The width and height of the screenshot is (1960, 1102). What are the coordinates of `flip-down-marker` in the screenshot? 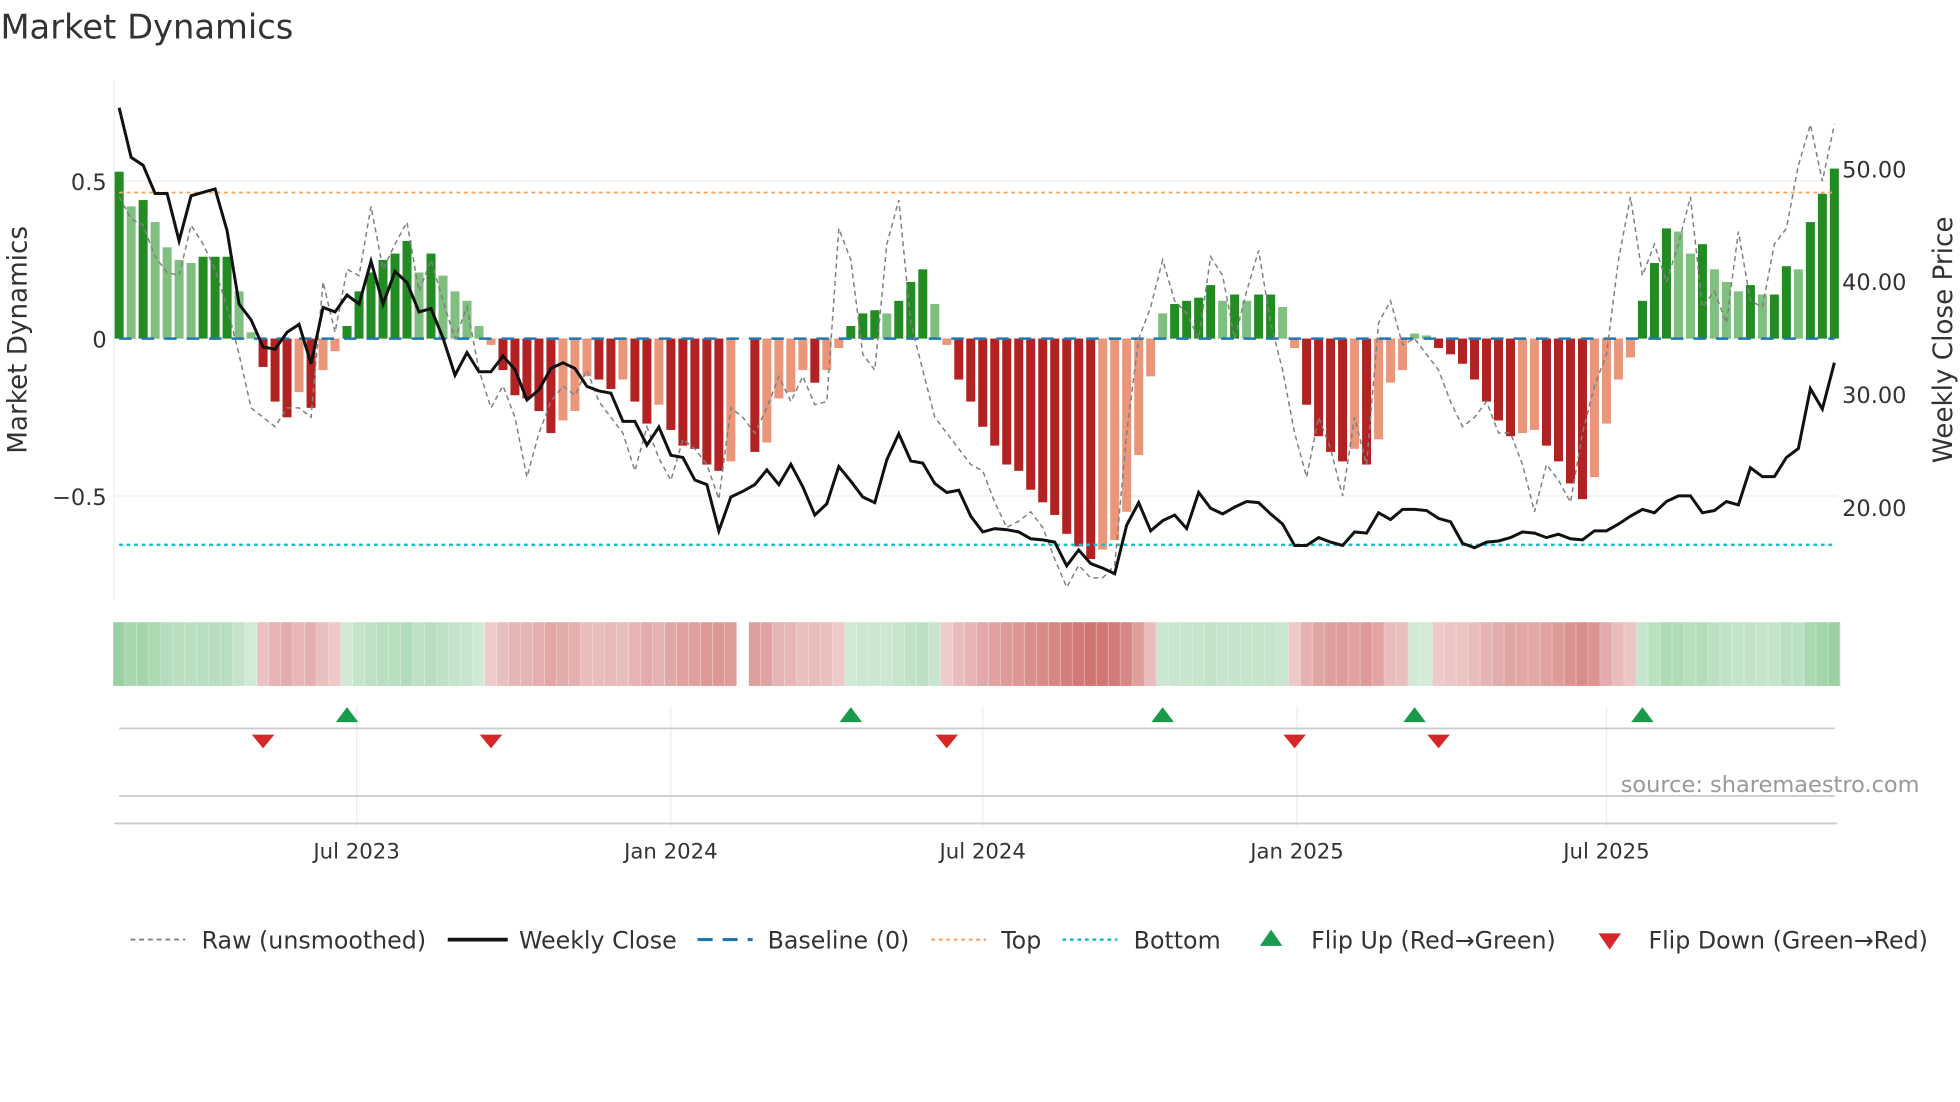 It's located at (947, 741).